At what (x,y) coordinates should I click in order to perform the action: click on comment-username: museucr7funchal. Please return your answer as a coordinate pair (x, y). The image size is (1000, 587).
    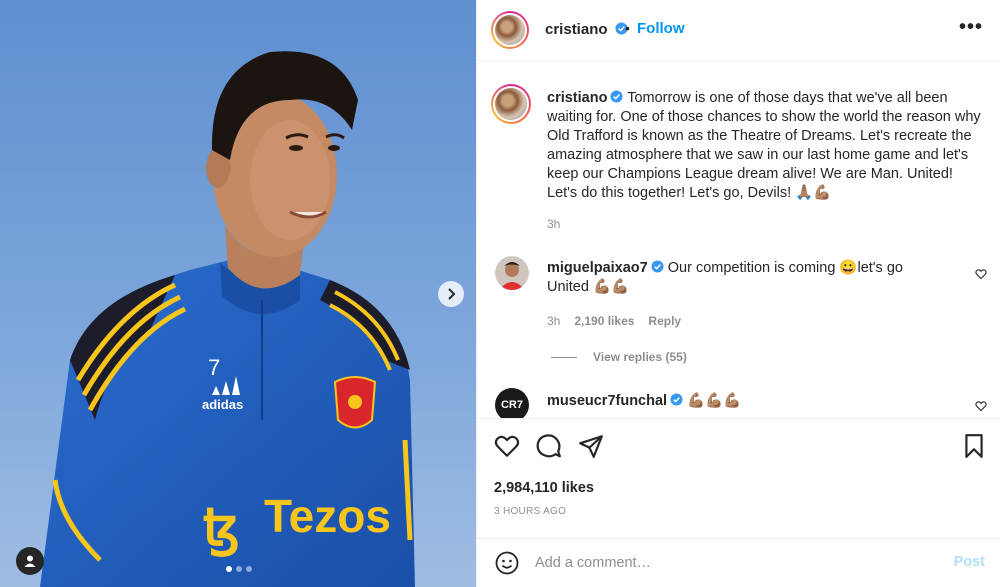
    Looking at the image, I should click on (607, 401).